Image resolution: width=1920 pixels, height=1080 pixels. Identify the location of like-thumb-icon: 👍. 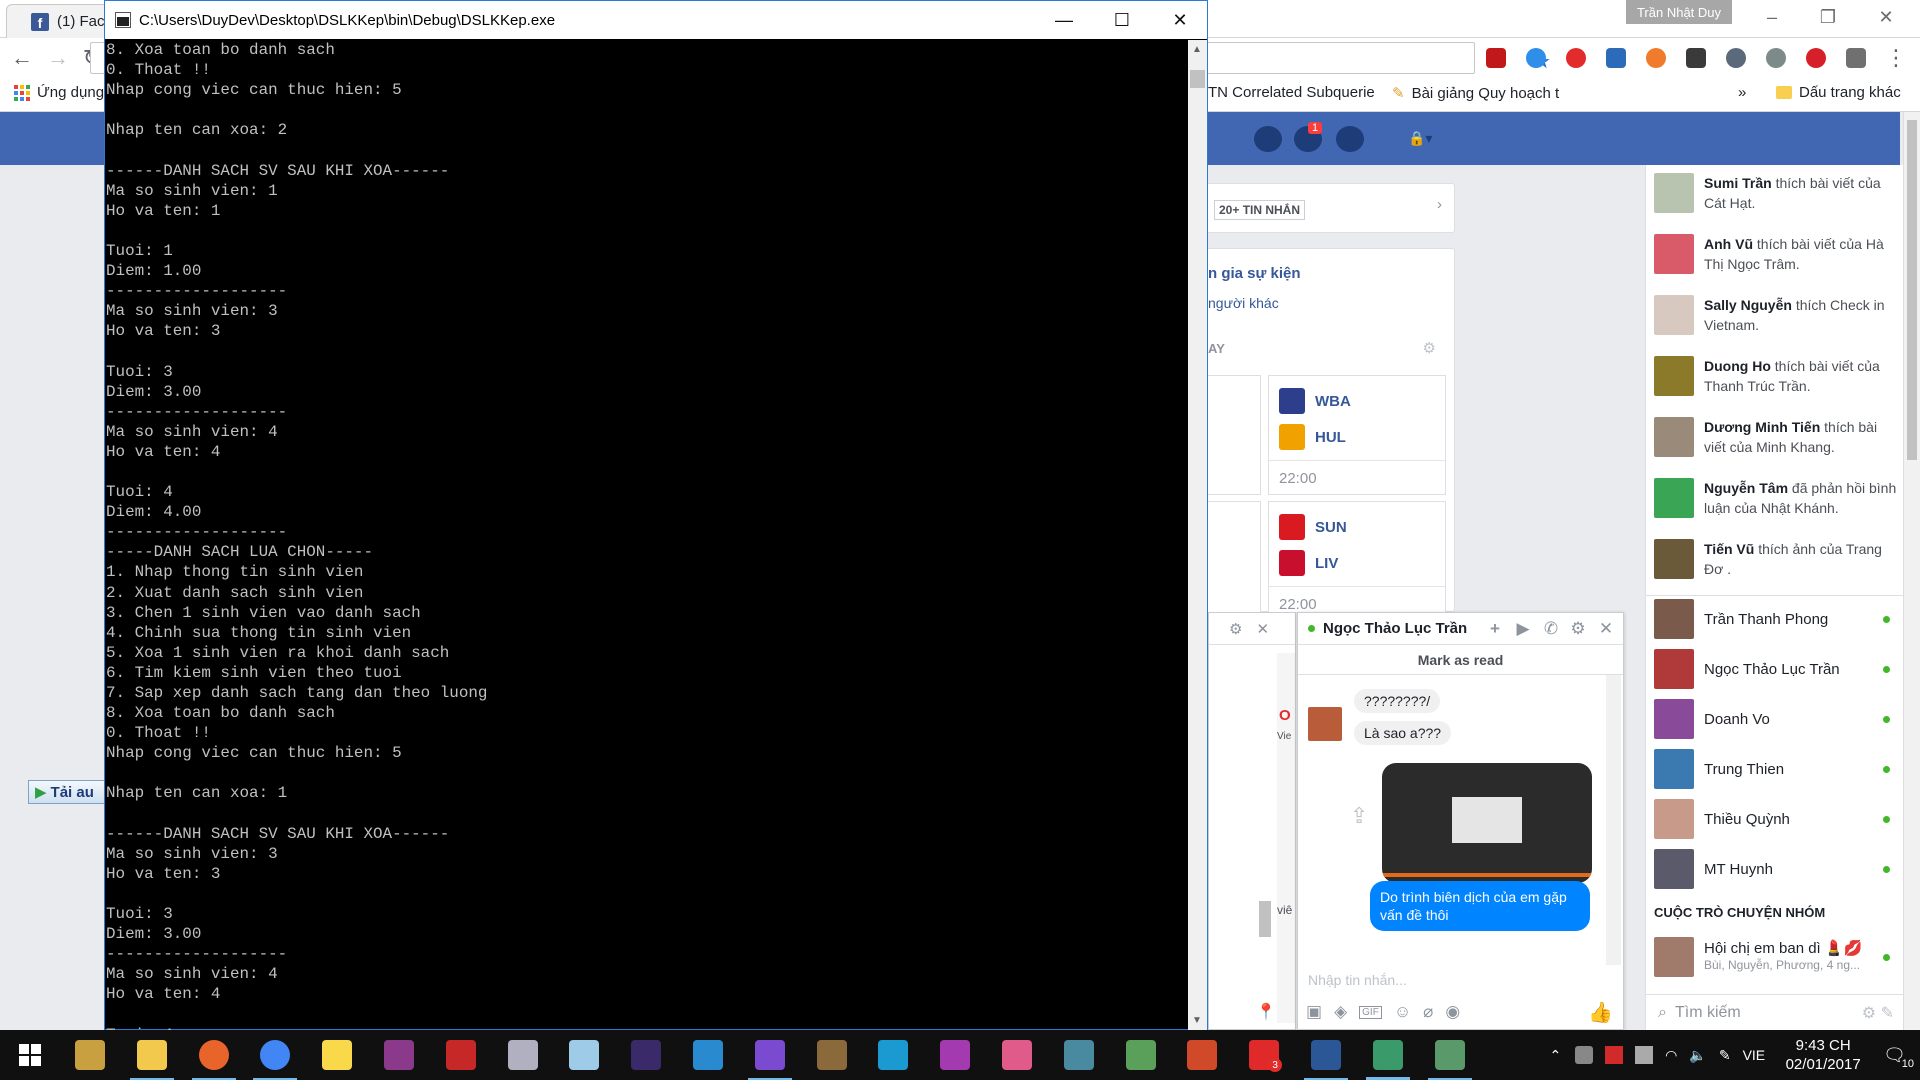
(1600, 1012).